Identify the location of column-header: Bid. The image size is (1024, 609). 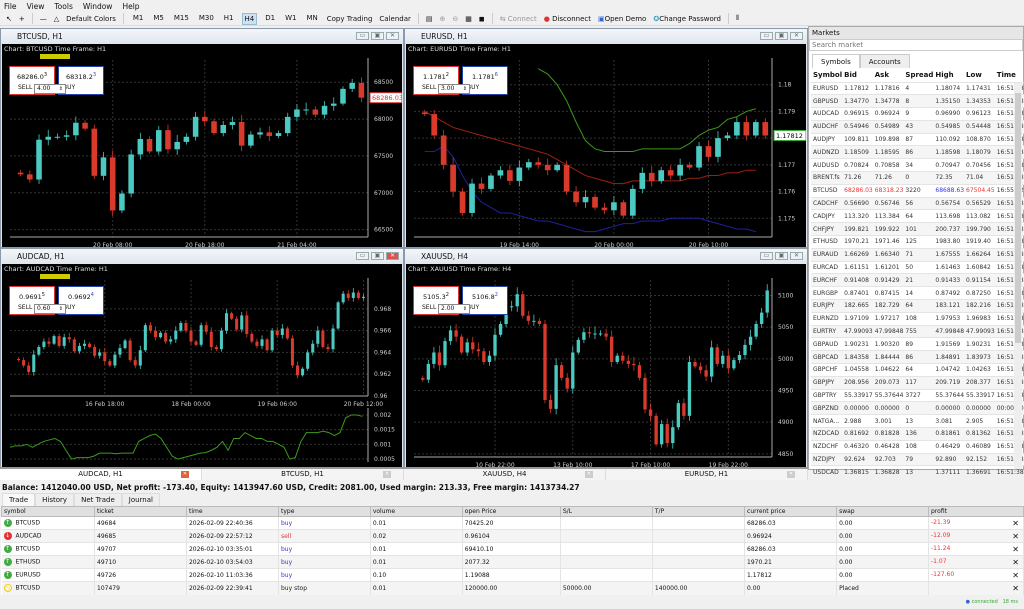
(857, 75).